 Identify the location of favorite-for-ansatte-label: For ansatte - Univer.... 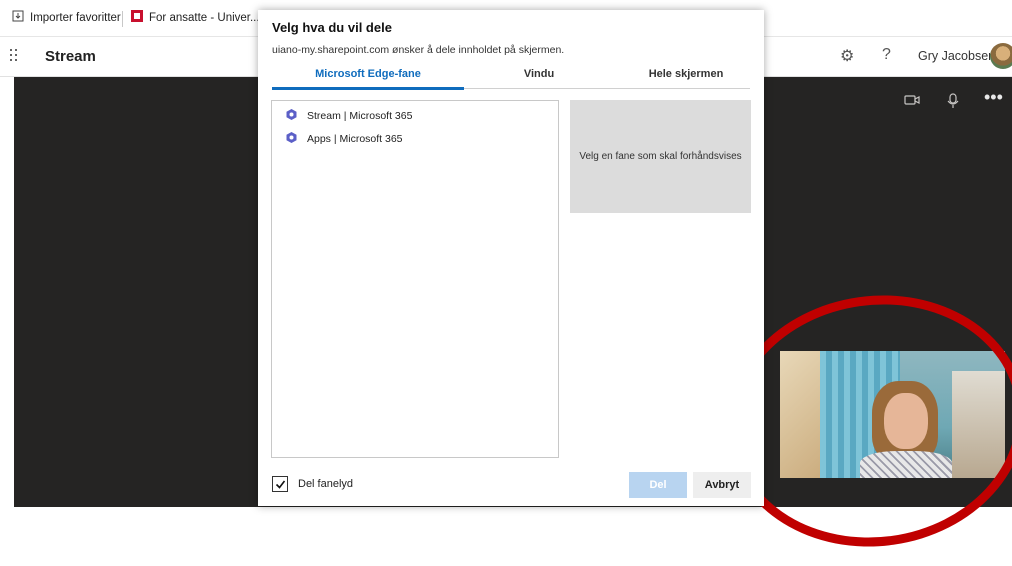
(204, 17).